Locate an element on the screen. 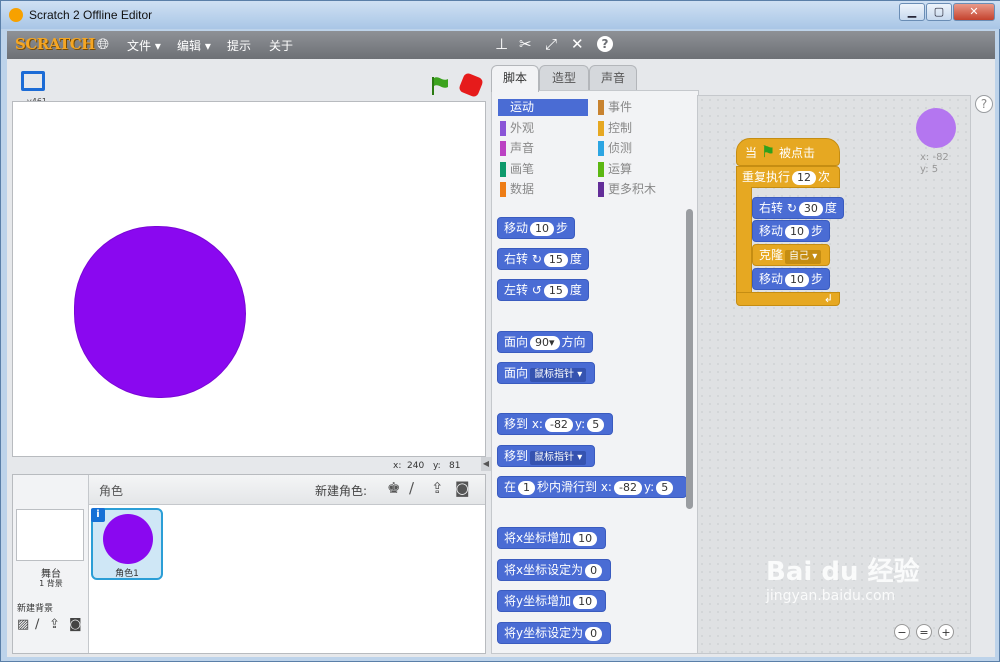 Image resolution: width=1000 pixels, height=662 pixels. mouse-y-value: 81 is located at coordinates (455, 466).